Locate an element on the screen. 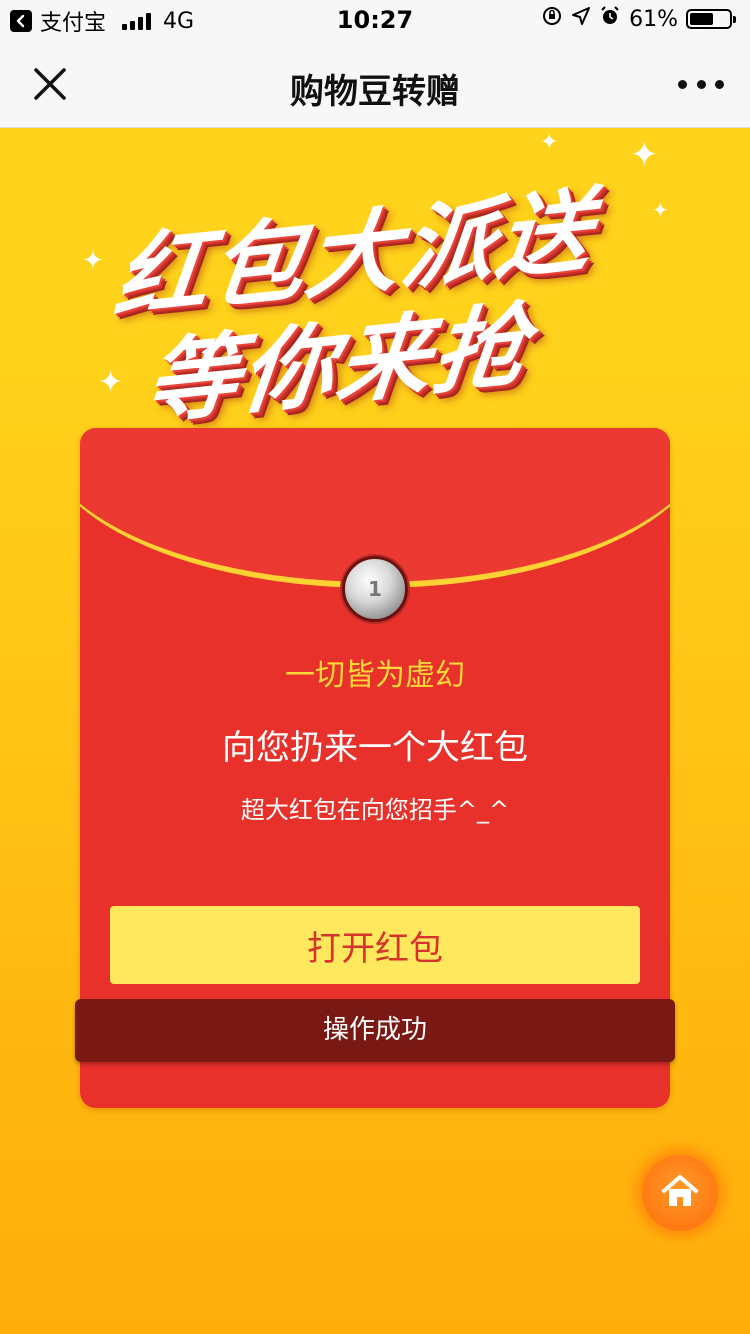  home-button is located at coordinates (680, 1193).